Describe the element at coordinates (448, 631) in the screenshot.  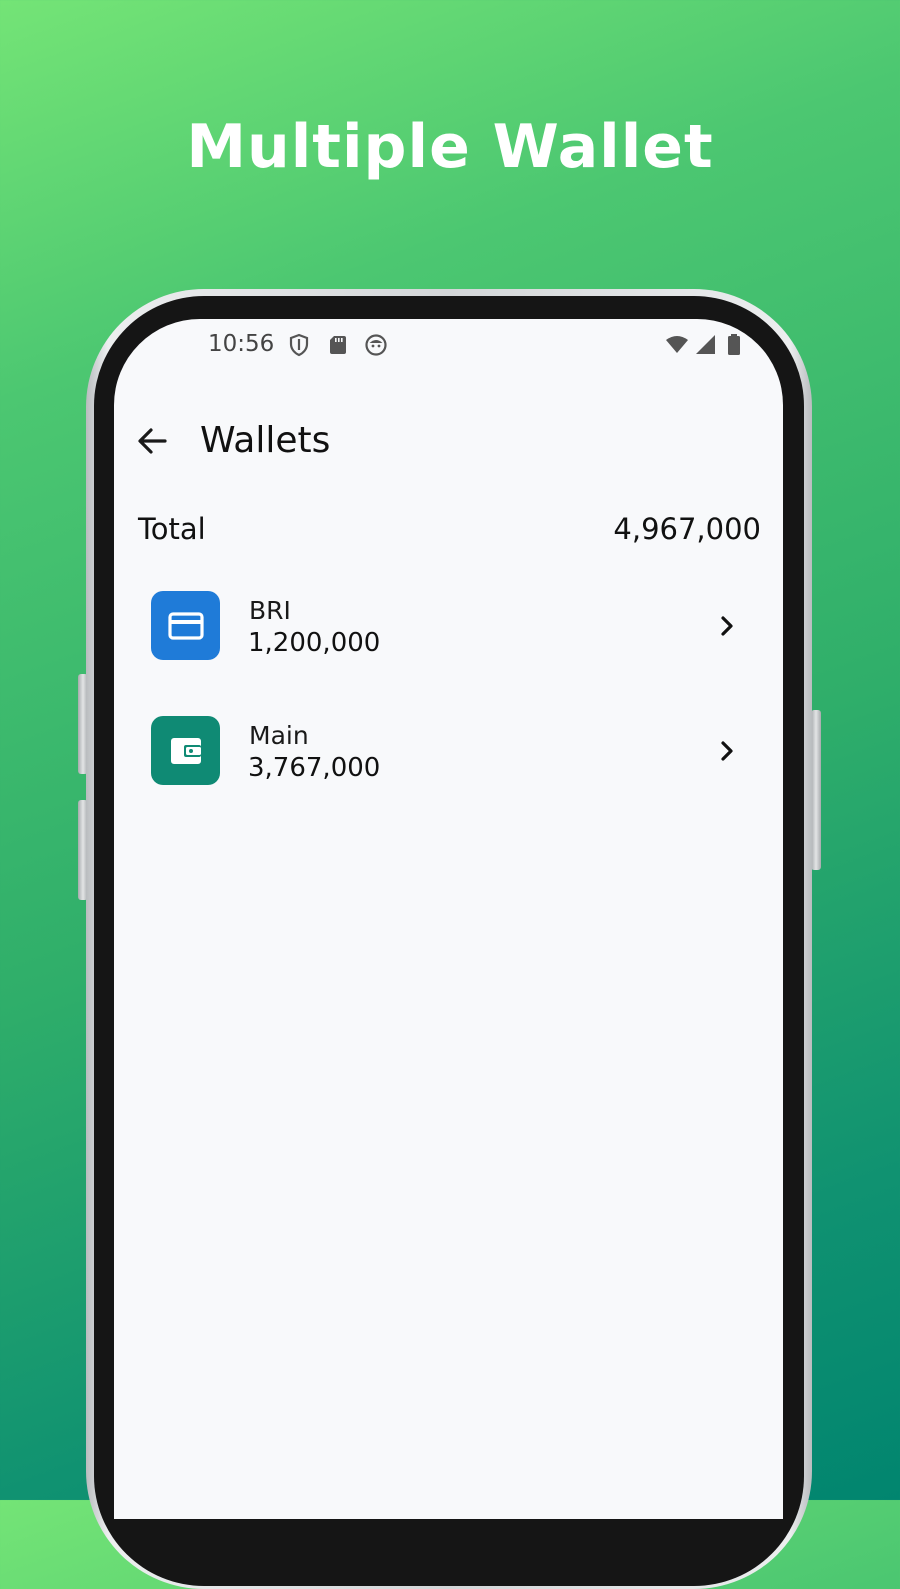
I see `wallet-row-bri: BRI 1,200,000` at that location.